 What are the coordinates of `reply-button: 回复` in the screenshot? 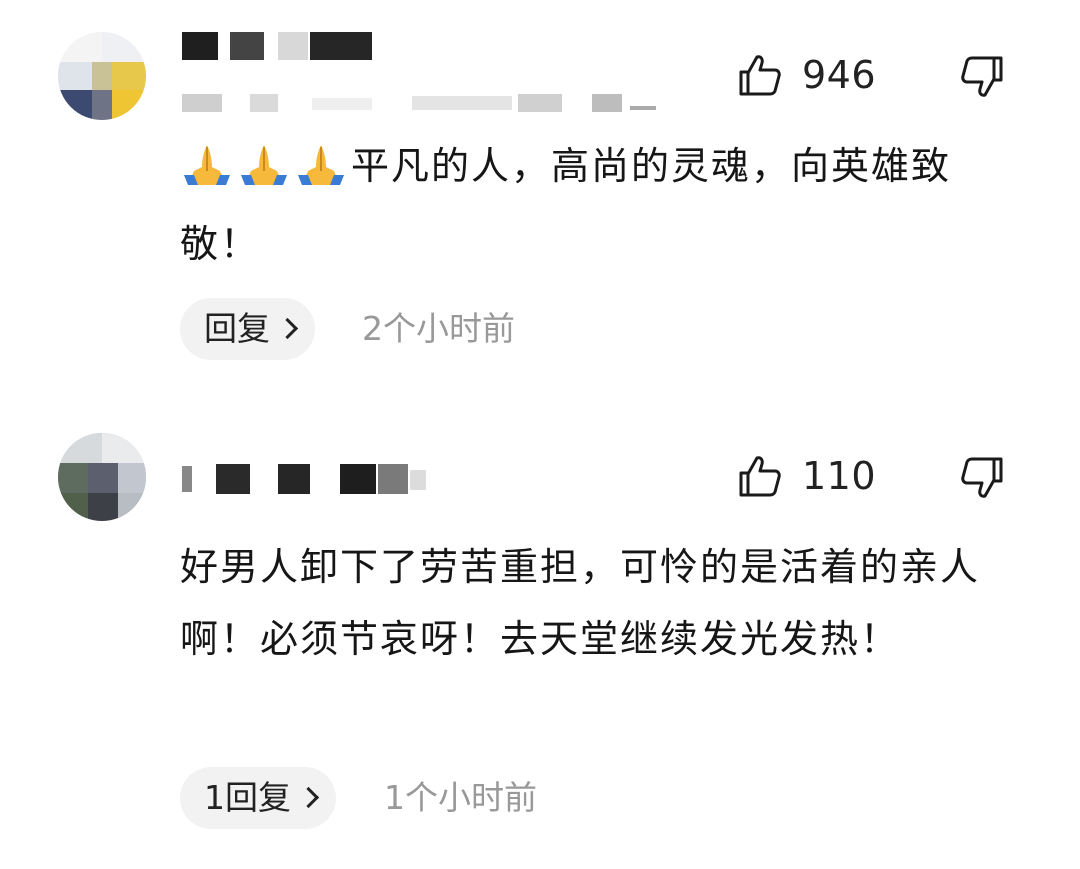 It's located at (247, 329).